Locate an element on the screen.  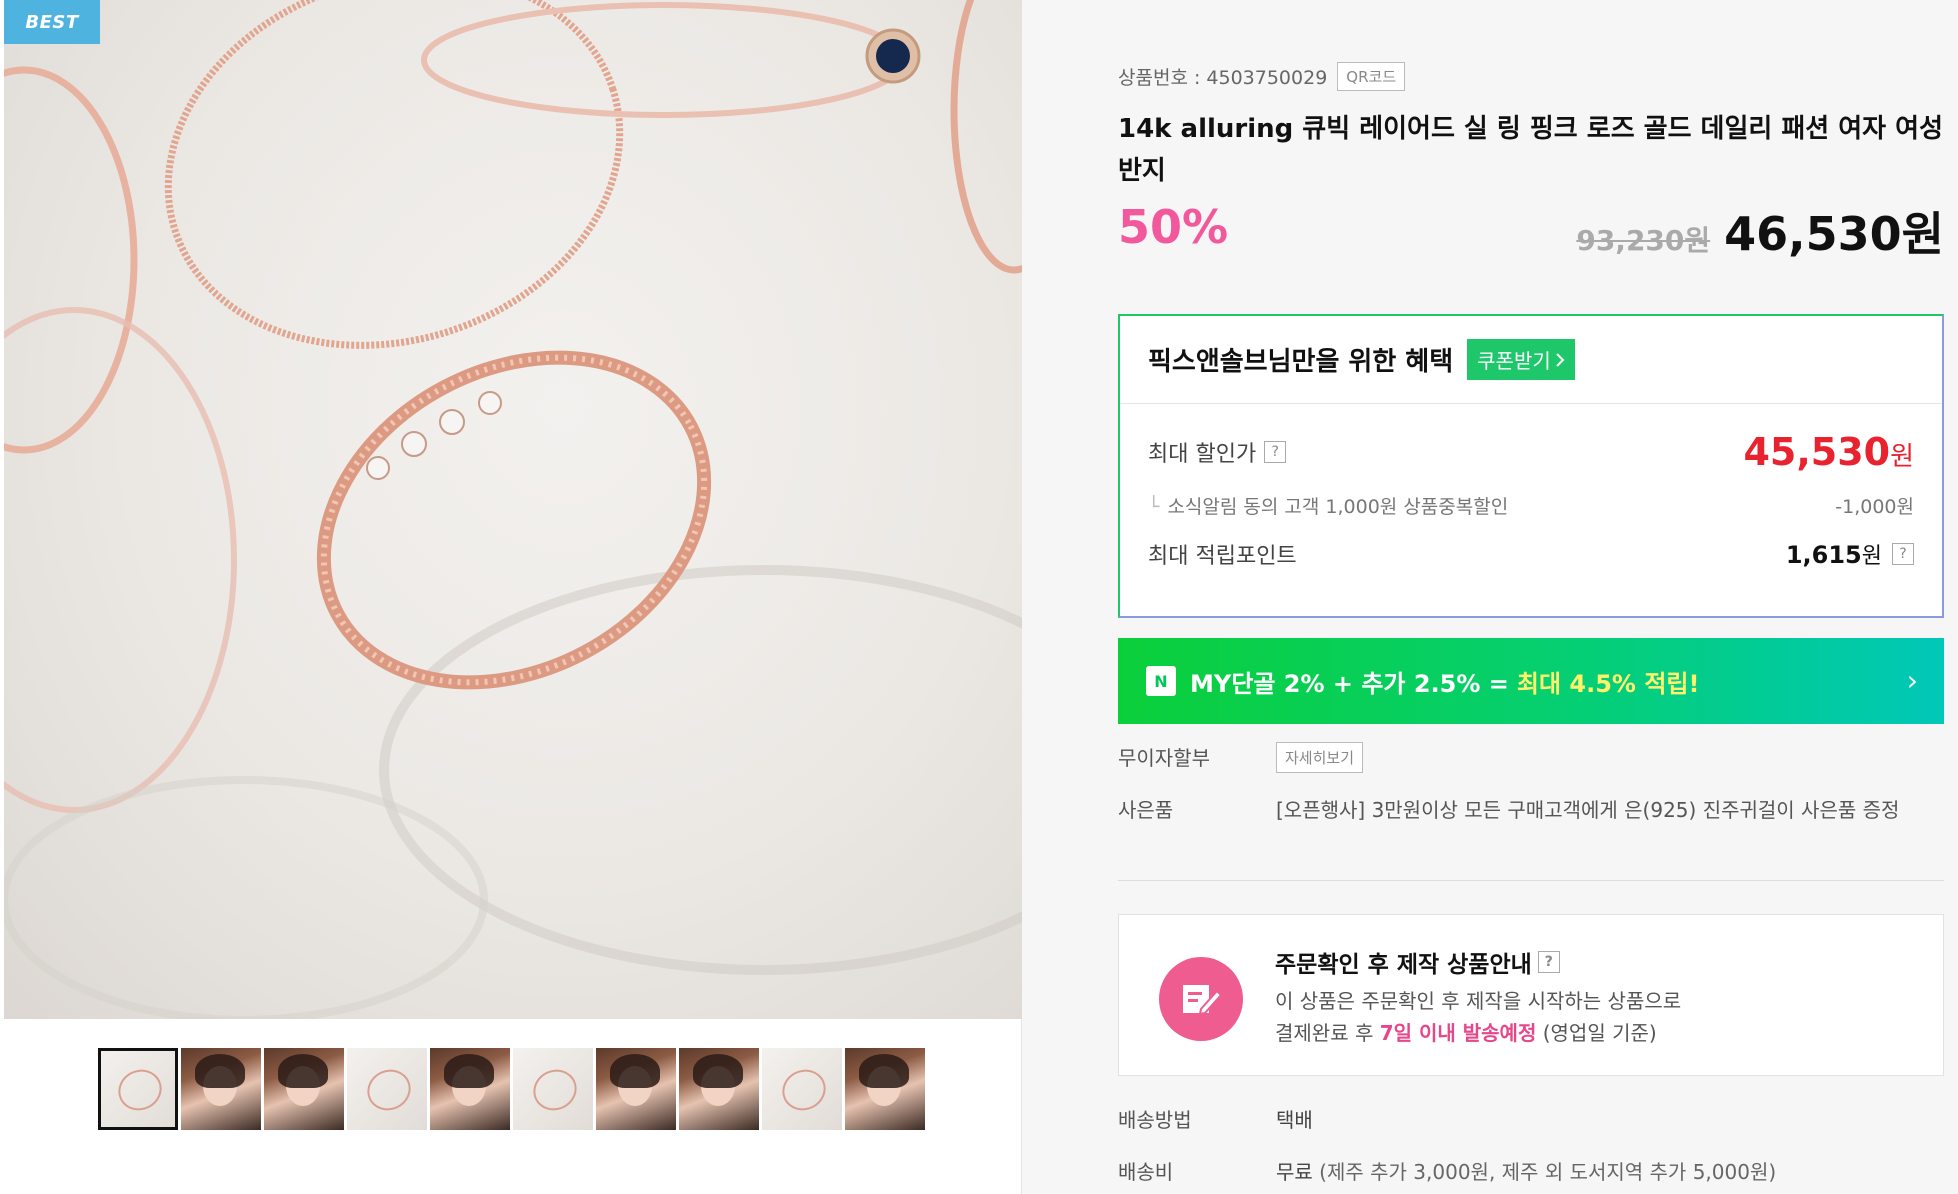
sub-discount-text: 소식알림 동의 고객 1,000원 상품중복할인 is located at coordinates (1338, 507).